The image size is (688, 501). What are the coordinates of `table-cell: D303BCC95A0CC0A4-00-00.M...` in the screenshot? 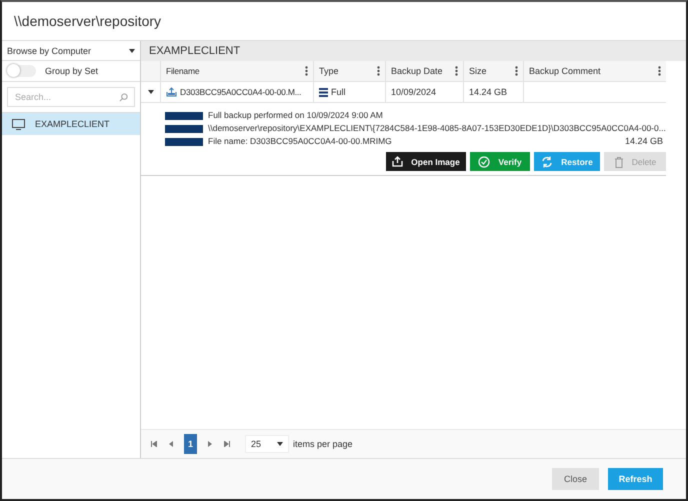 It's located at (241, 92).